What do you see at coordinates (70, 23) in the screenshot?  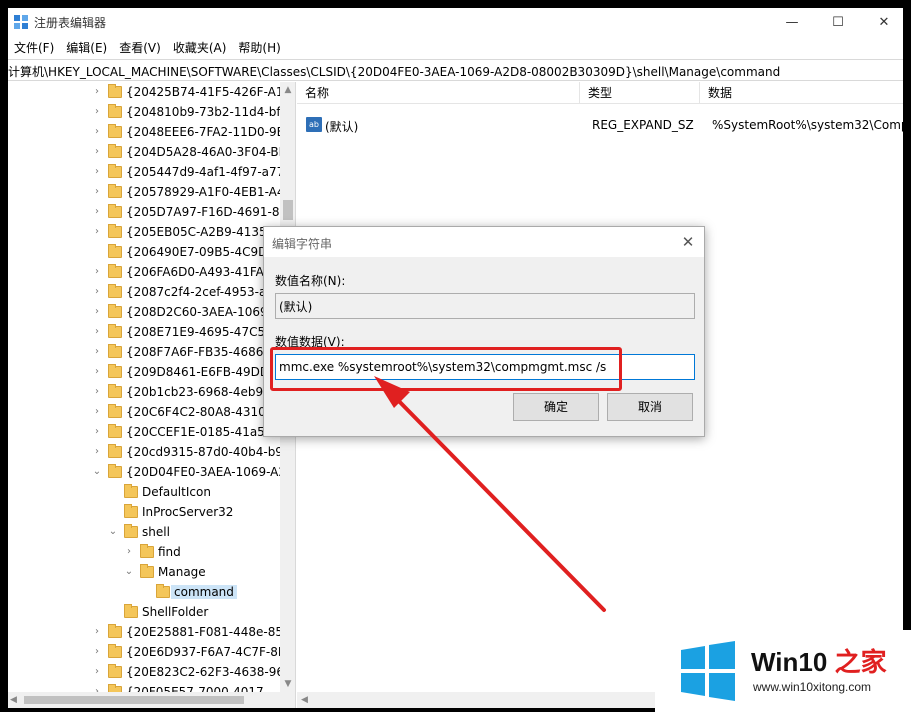 I see `window-title: 注册表编辑器` at bounding box center [70, 23].